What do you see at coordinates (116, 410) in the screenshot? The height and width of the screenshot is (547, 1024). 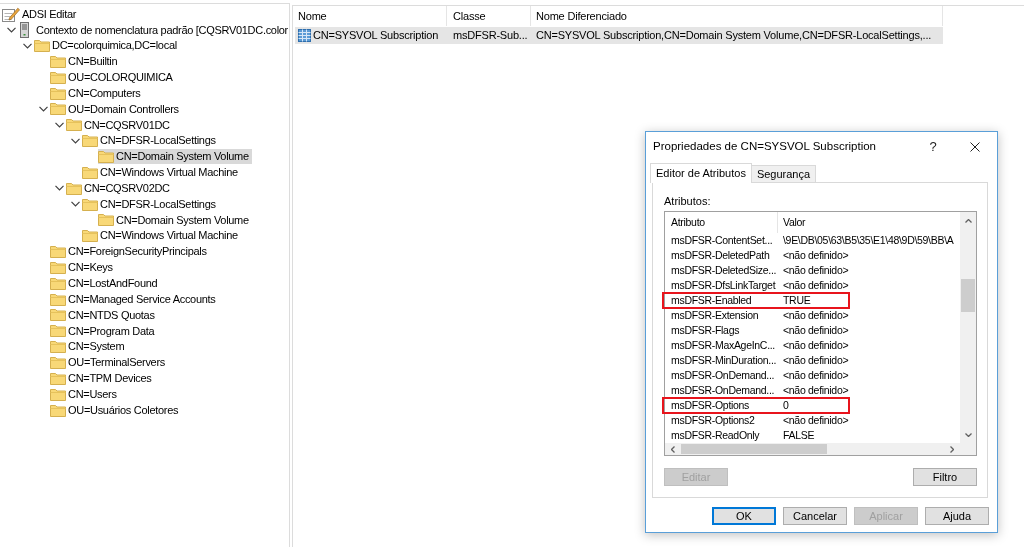 I see `tree-item: OU=Usuários Coletores` at bounding box center [116, 410].